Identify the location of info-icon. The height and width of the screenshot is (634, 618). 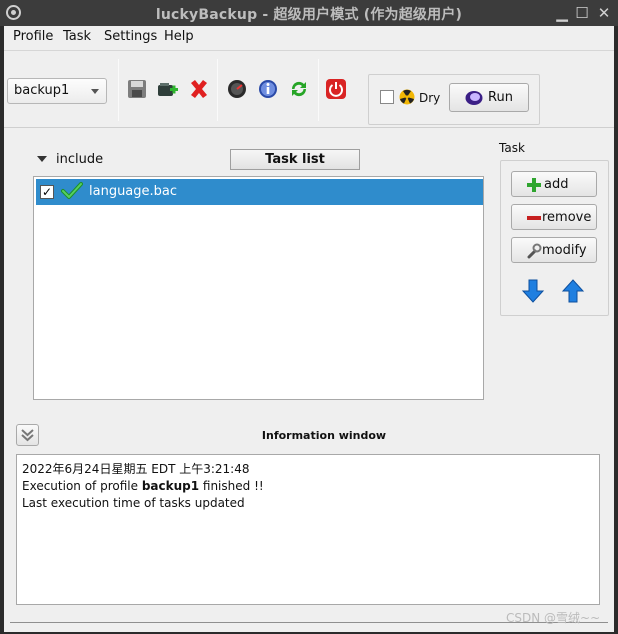
(268, 89).